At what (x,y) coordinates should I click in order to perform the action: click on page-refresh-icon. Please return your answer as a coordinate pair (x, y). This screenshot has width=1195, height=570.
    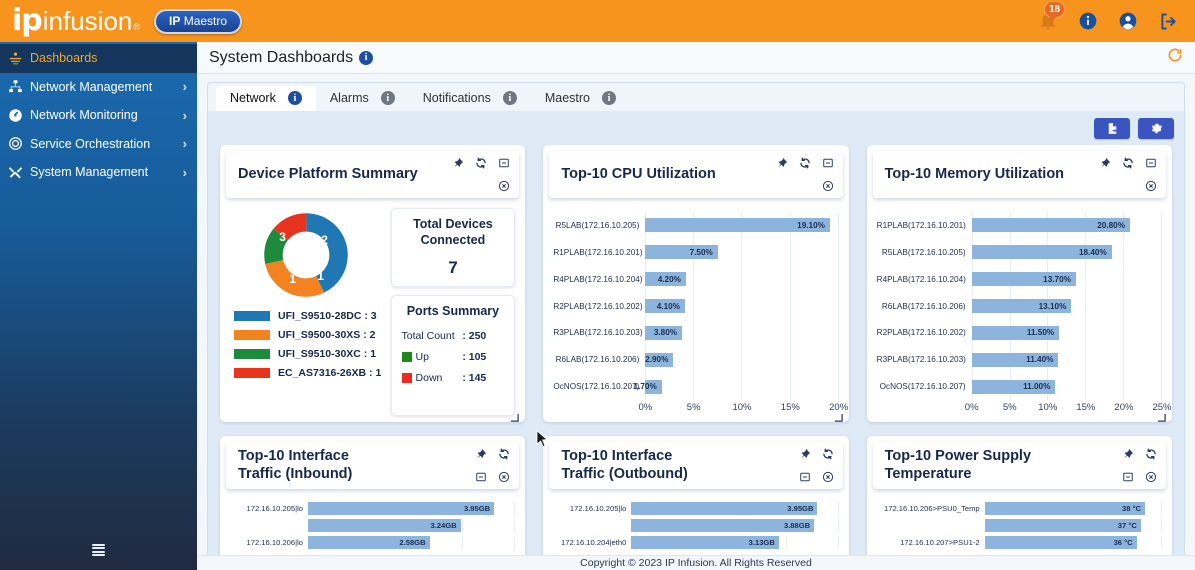
    Looking at the image, I should click on (1175, 57).